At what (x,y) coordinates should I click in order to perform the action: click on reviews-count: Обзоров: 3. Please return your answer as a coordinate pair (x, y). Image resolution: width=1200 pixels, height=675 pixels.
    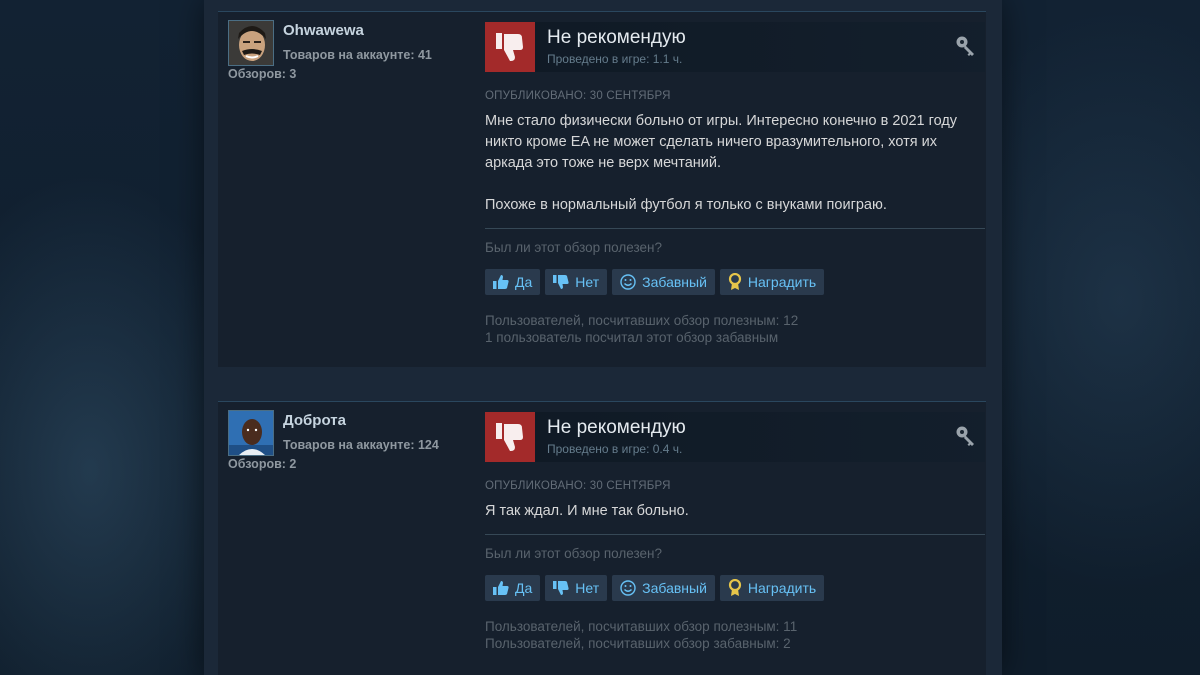
    Looking at the image, I should click on (262, 74).